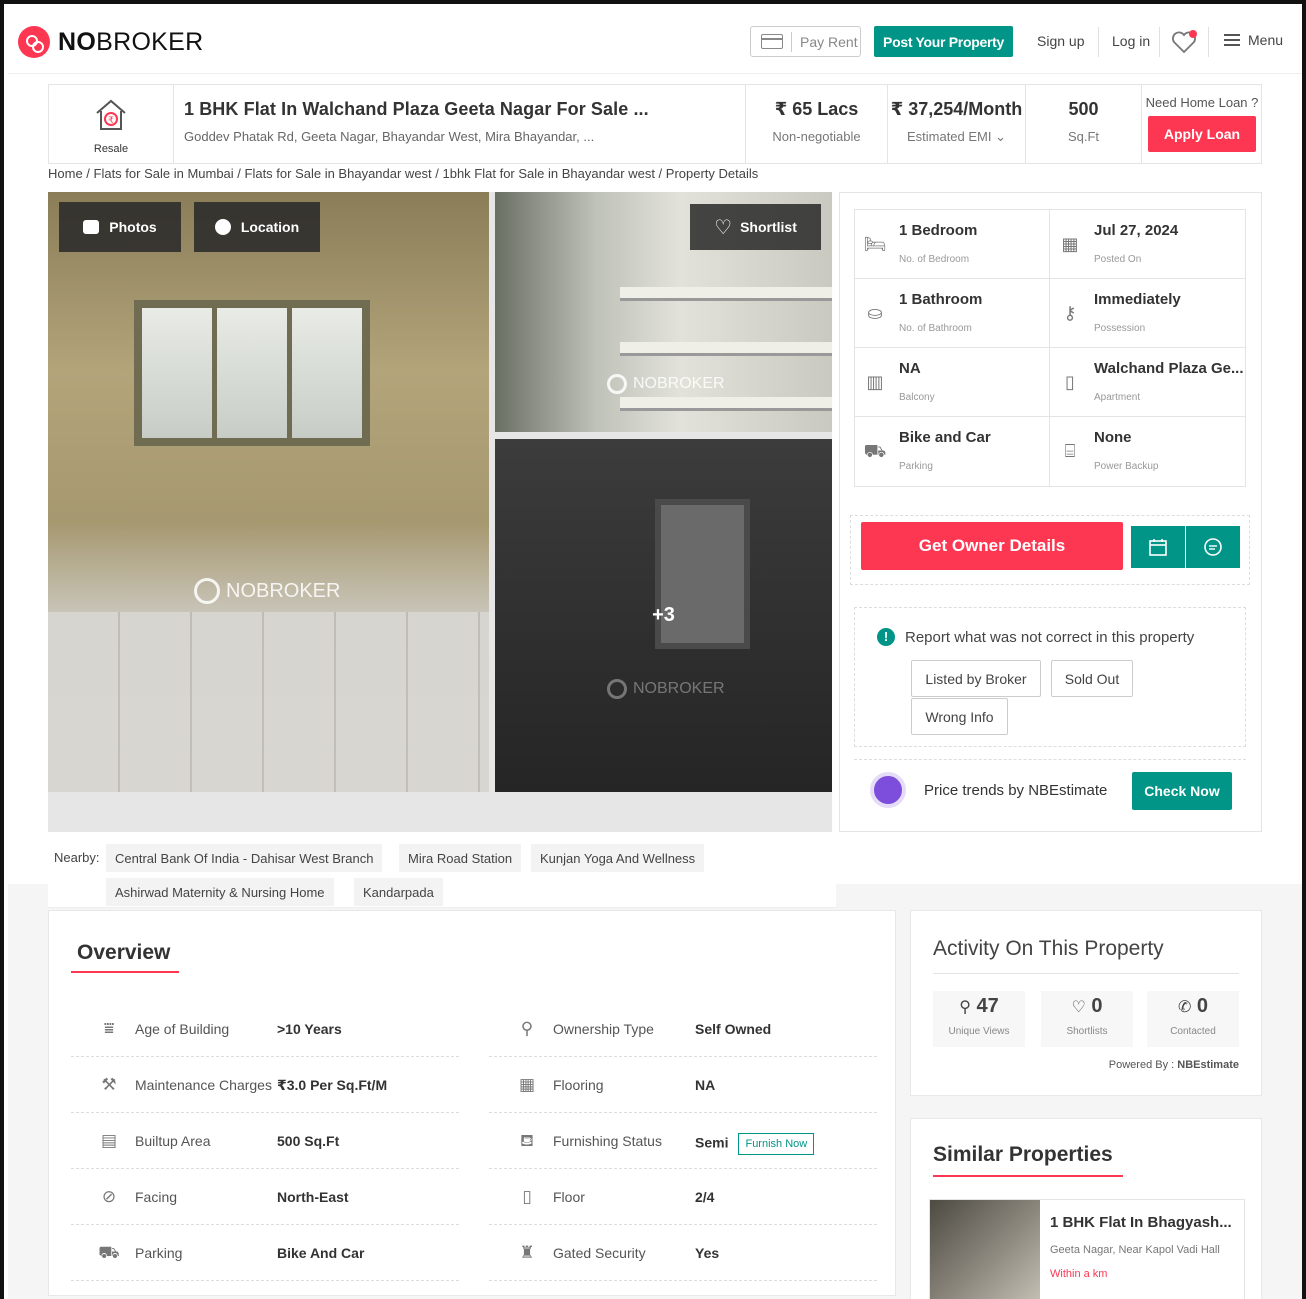 The width and height of the screenshot is (1306, 1299). Describe the element at coordinates (755, 227) in the screenshot. I see `shortlist-button: ♡ Shortlist` at that location.